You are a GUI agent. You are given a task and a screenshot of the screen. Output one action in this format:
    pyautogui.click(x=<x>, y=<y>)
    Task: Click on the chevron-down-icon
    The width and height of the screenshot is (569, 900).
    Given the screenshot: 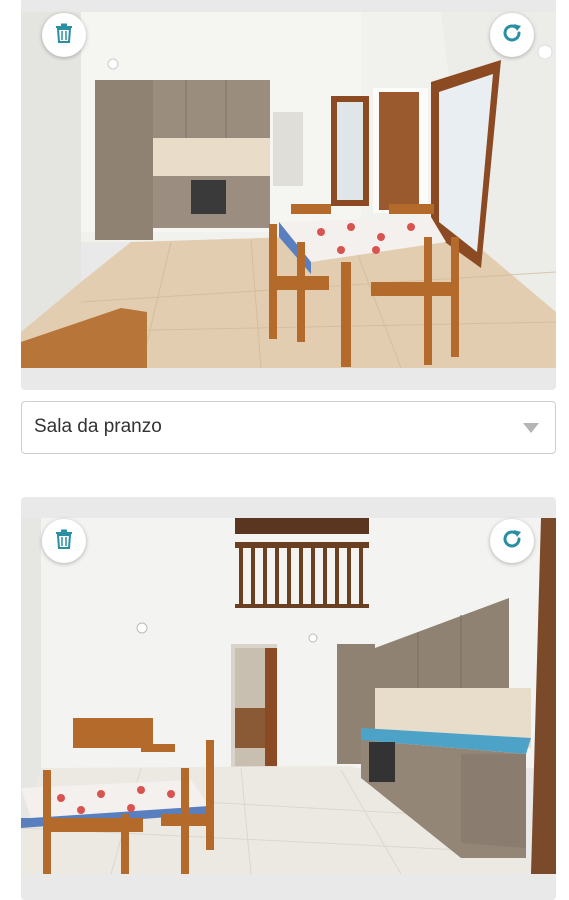 What is the action you would take?
    pyautogui.click(x=531, y=428)
    